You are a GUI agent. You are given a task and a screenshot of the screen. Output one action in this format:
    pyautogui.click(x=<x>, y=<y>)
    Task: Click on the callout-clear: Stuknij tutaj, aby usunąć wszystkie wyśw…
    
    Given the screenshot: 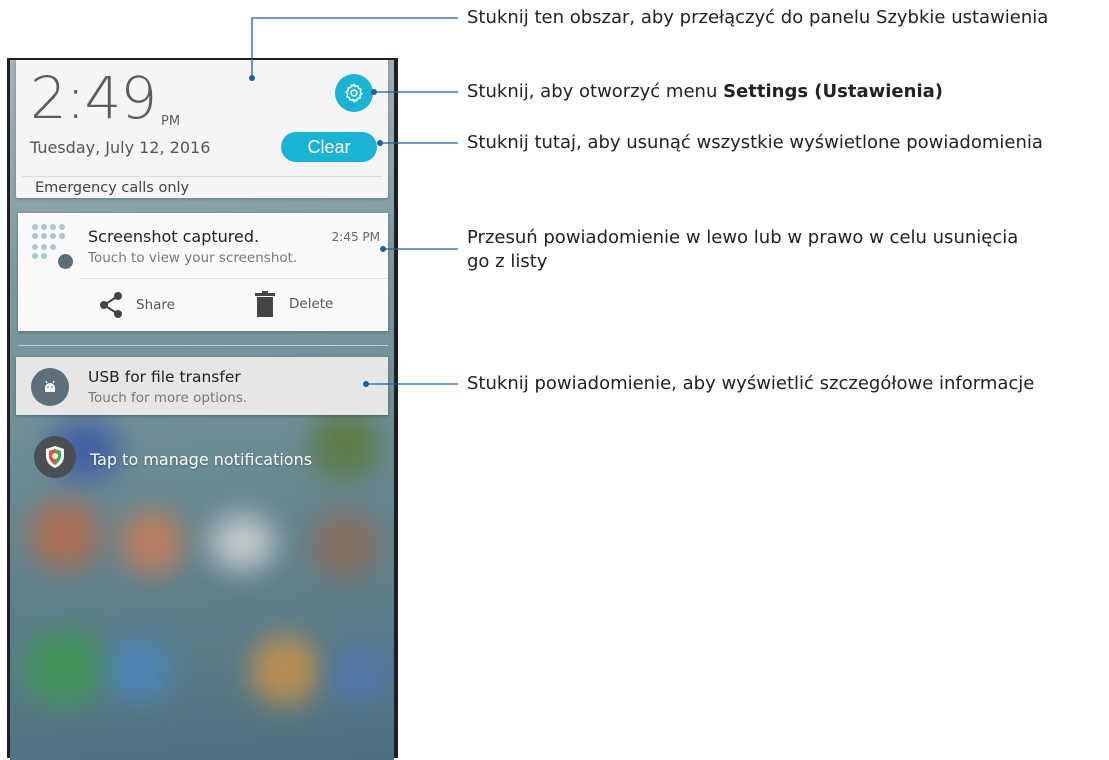 What is the action you would take?
    pyautogui.click(x=755, y=142)
    